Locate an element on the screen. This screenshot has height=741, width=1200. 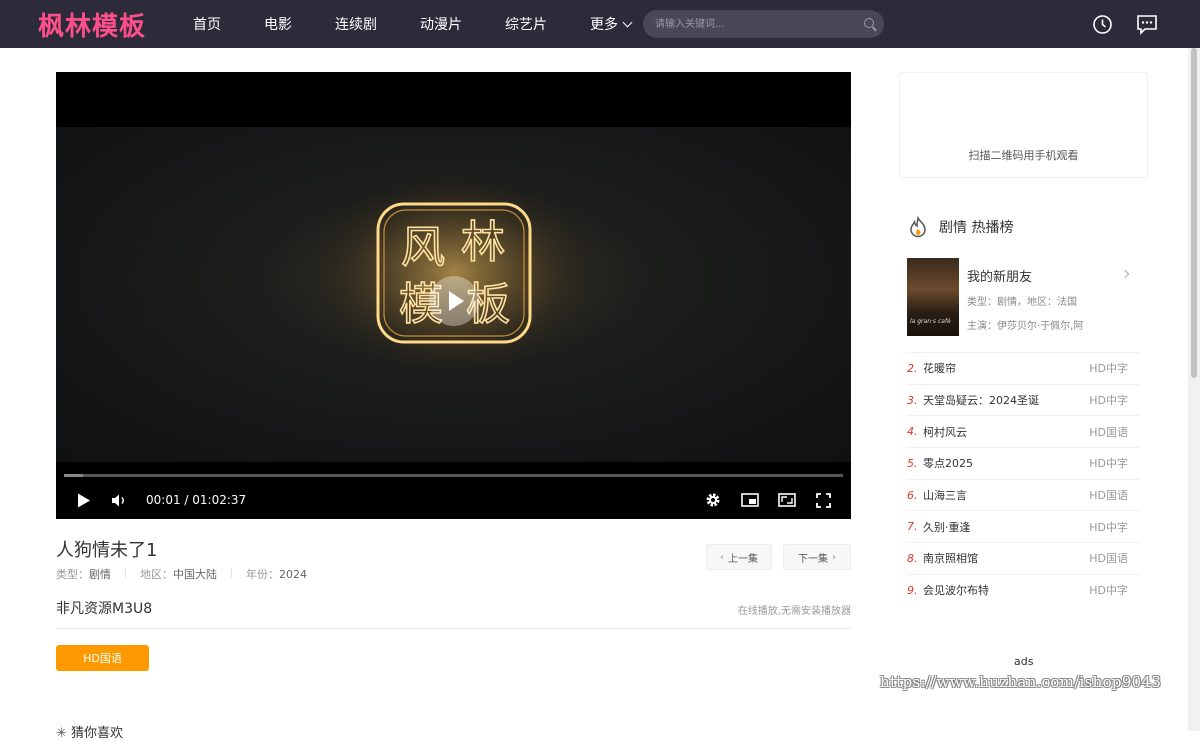
rank-number: 8. is located at coordinates (912, 558).